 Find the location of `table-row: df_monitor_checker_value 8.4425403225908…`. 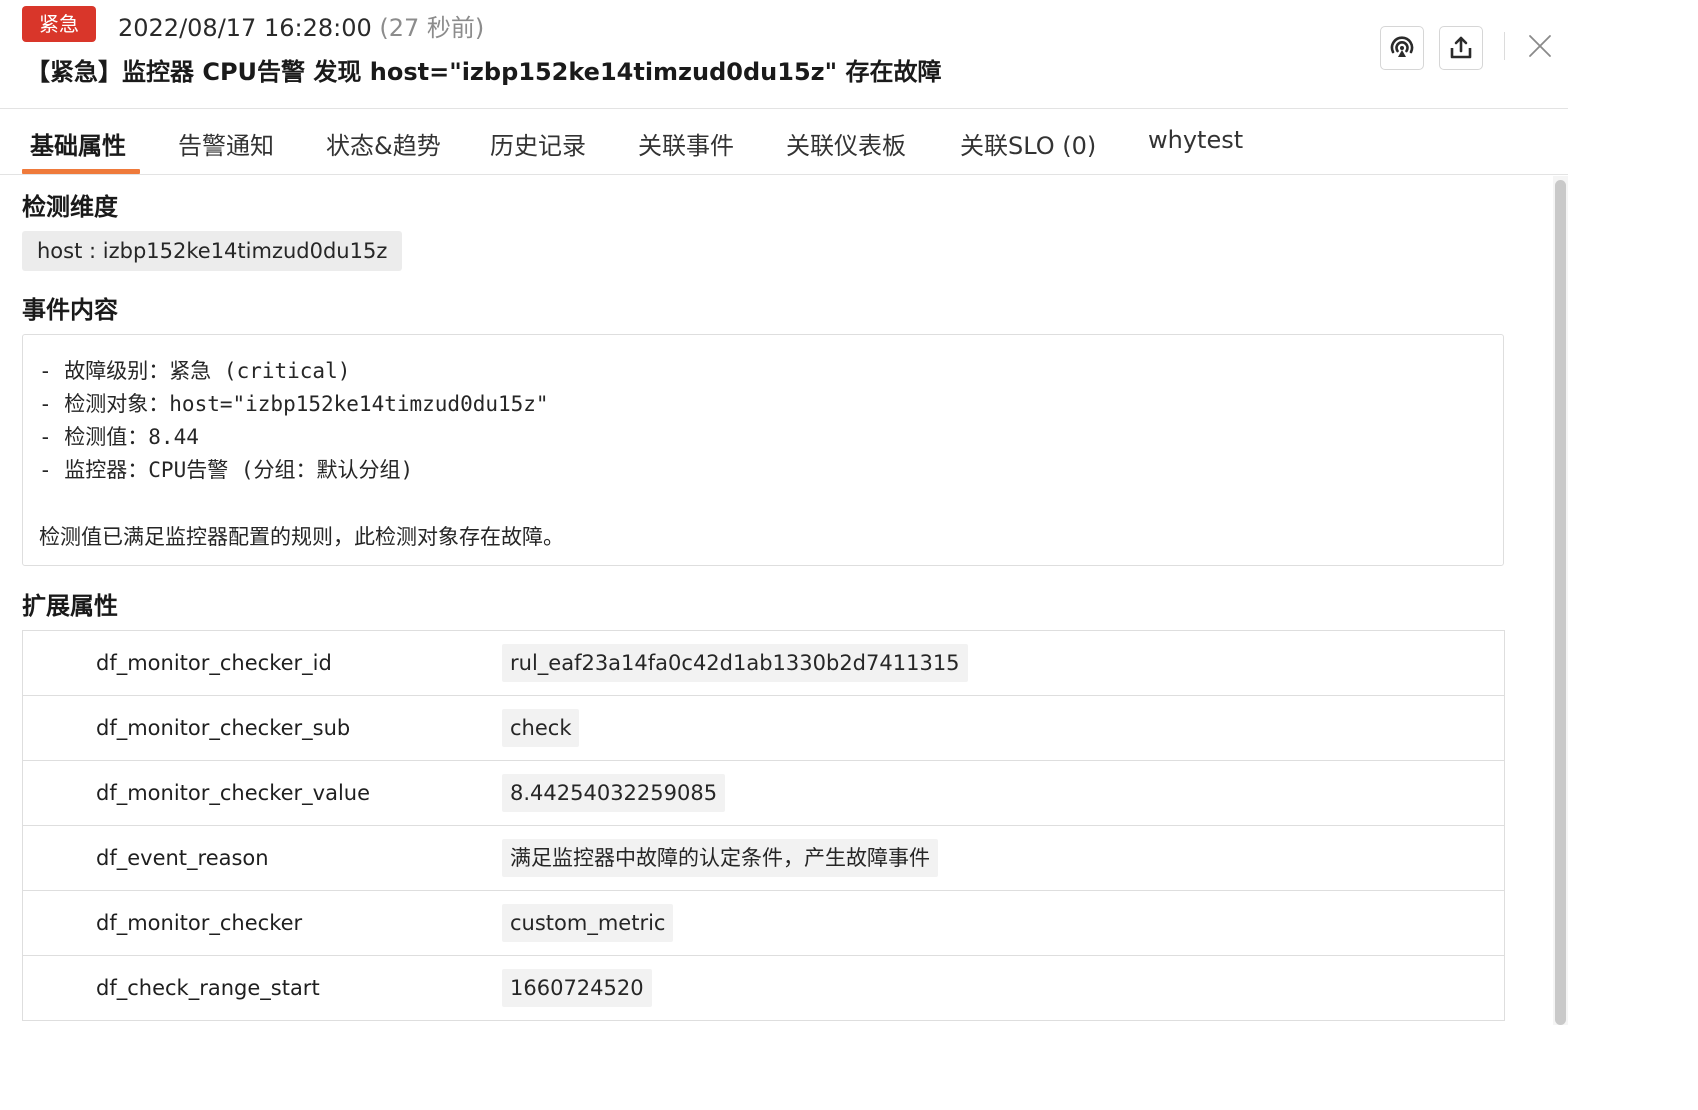

table-row: df_monitor_checker_value 8.4425403225908… is located at coordinates (763, 793).